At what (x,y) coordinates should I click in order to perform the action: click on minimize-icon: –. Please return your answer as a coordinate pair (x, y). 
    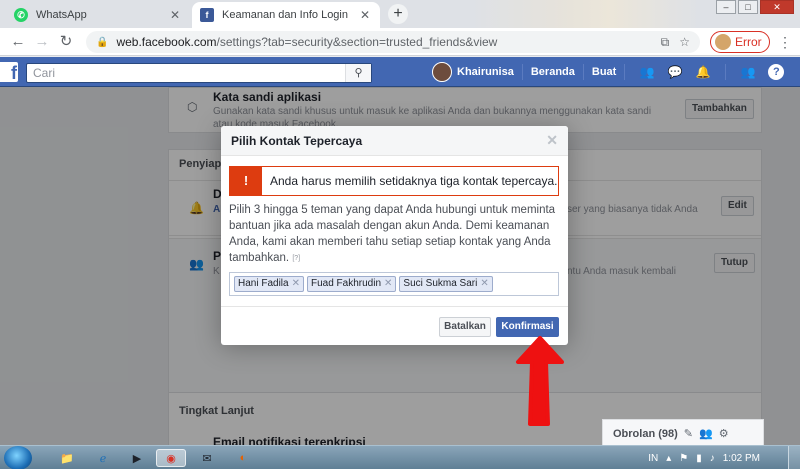
    Looking at the image, I should click on (726, 7).